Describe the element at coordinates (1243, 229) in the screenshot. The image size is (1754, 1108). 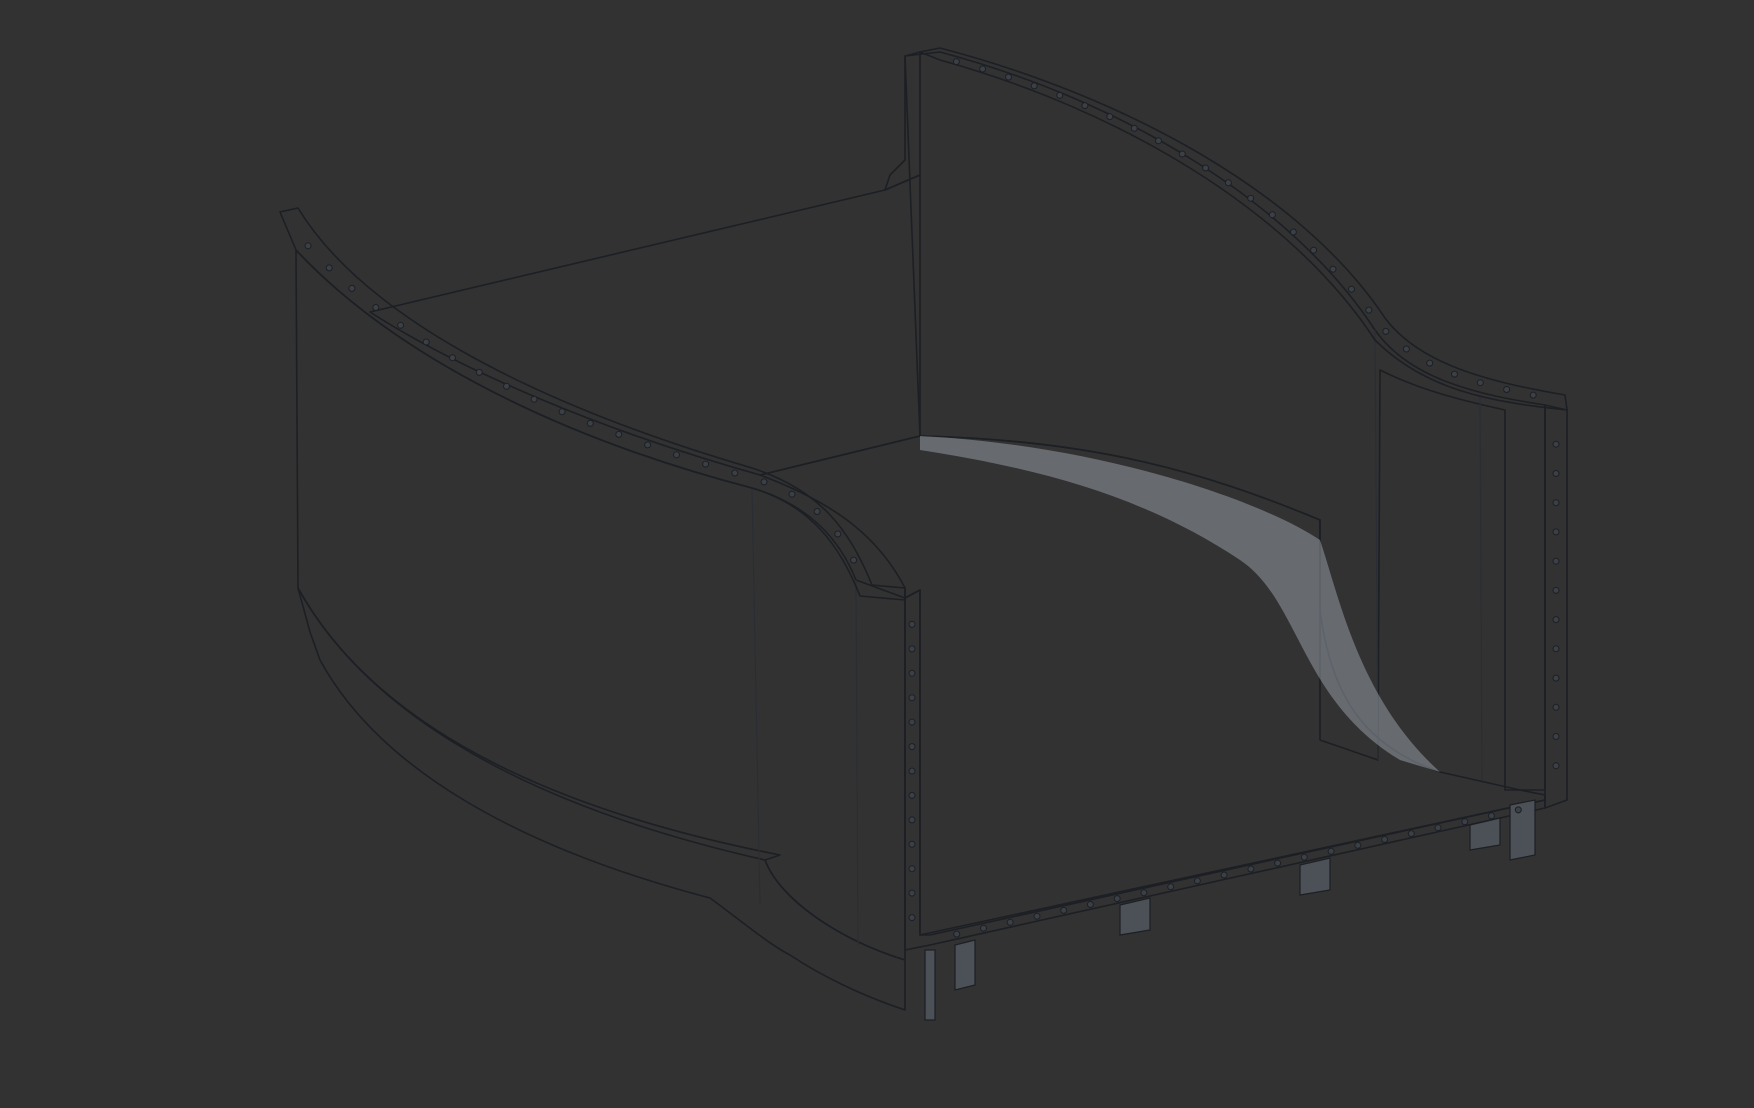
I see `back-flange` at that location.